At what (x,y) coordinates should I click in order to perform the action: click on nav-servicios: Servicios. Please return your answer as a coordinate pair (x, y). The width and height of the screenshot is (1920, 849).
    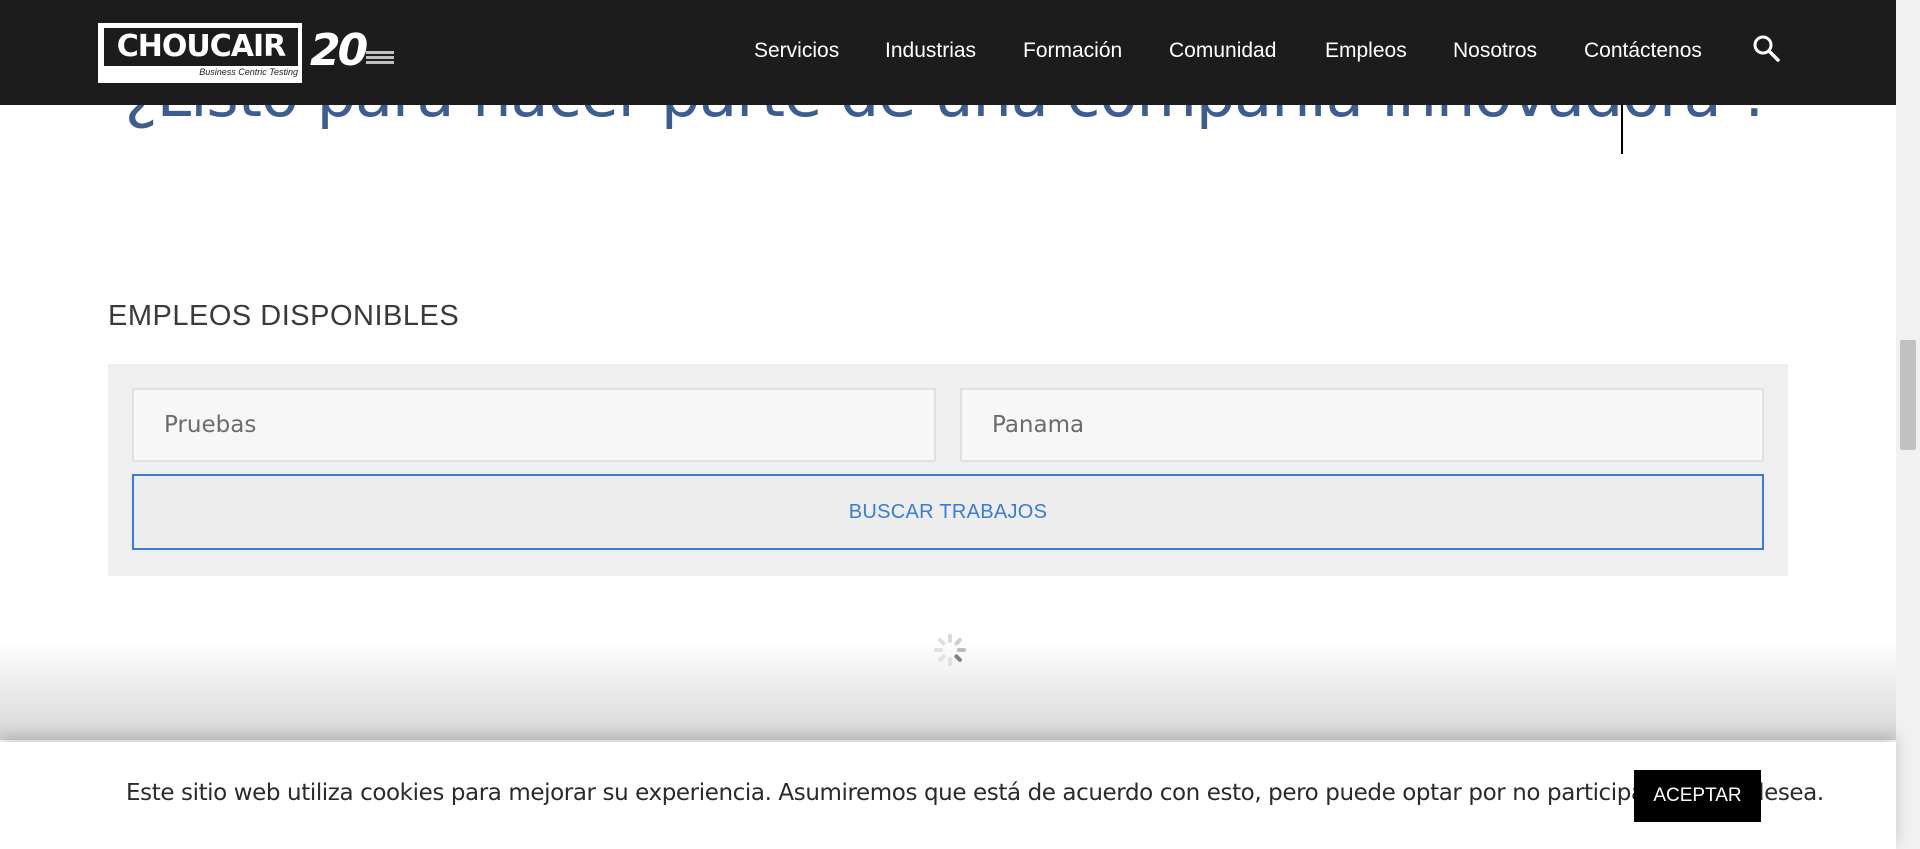
    Looking at the image, I should click on (796, 51).